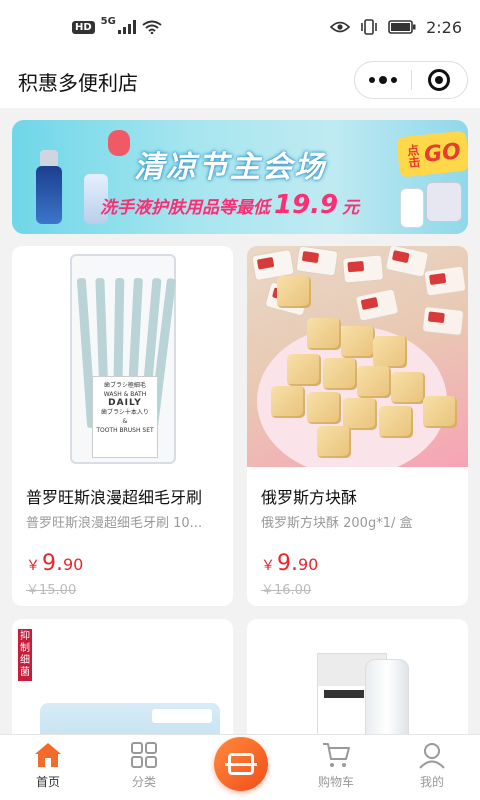 The image size is (480, 800). I want to click on product-name: 俄罗斯方块酥, so click(309, 497).